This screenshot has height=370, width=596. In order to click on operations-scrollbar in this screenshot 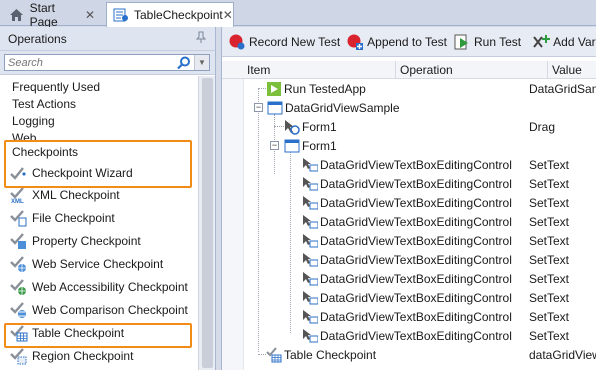, I will do `click(206, 223)`.